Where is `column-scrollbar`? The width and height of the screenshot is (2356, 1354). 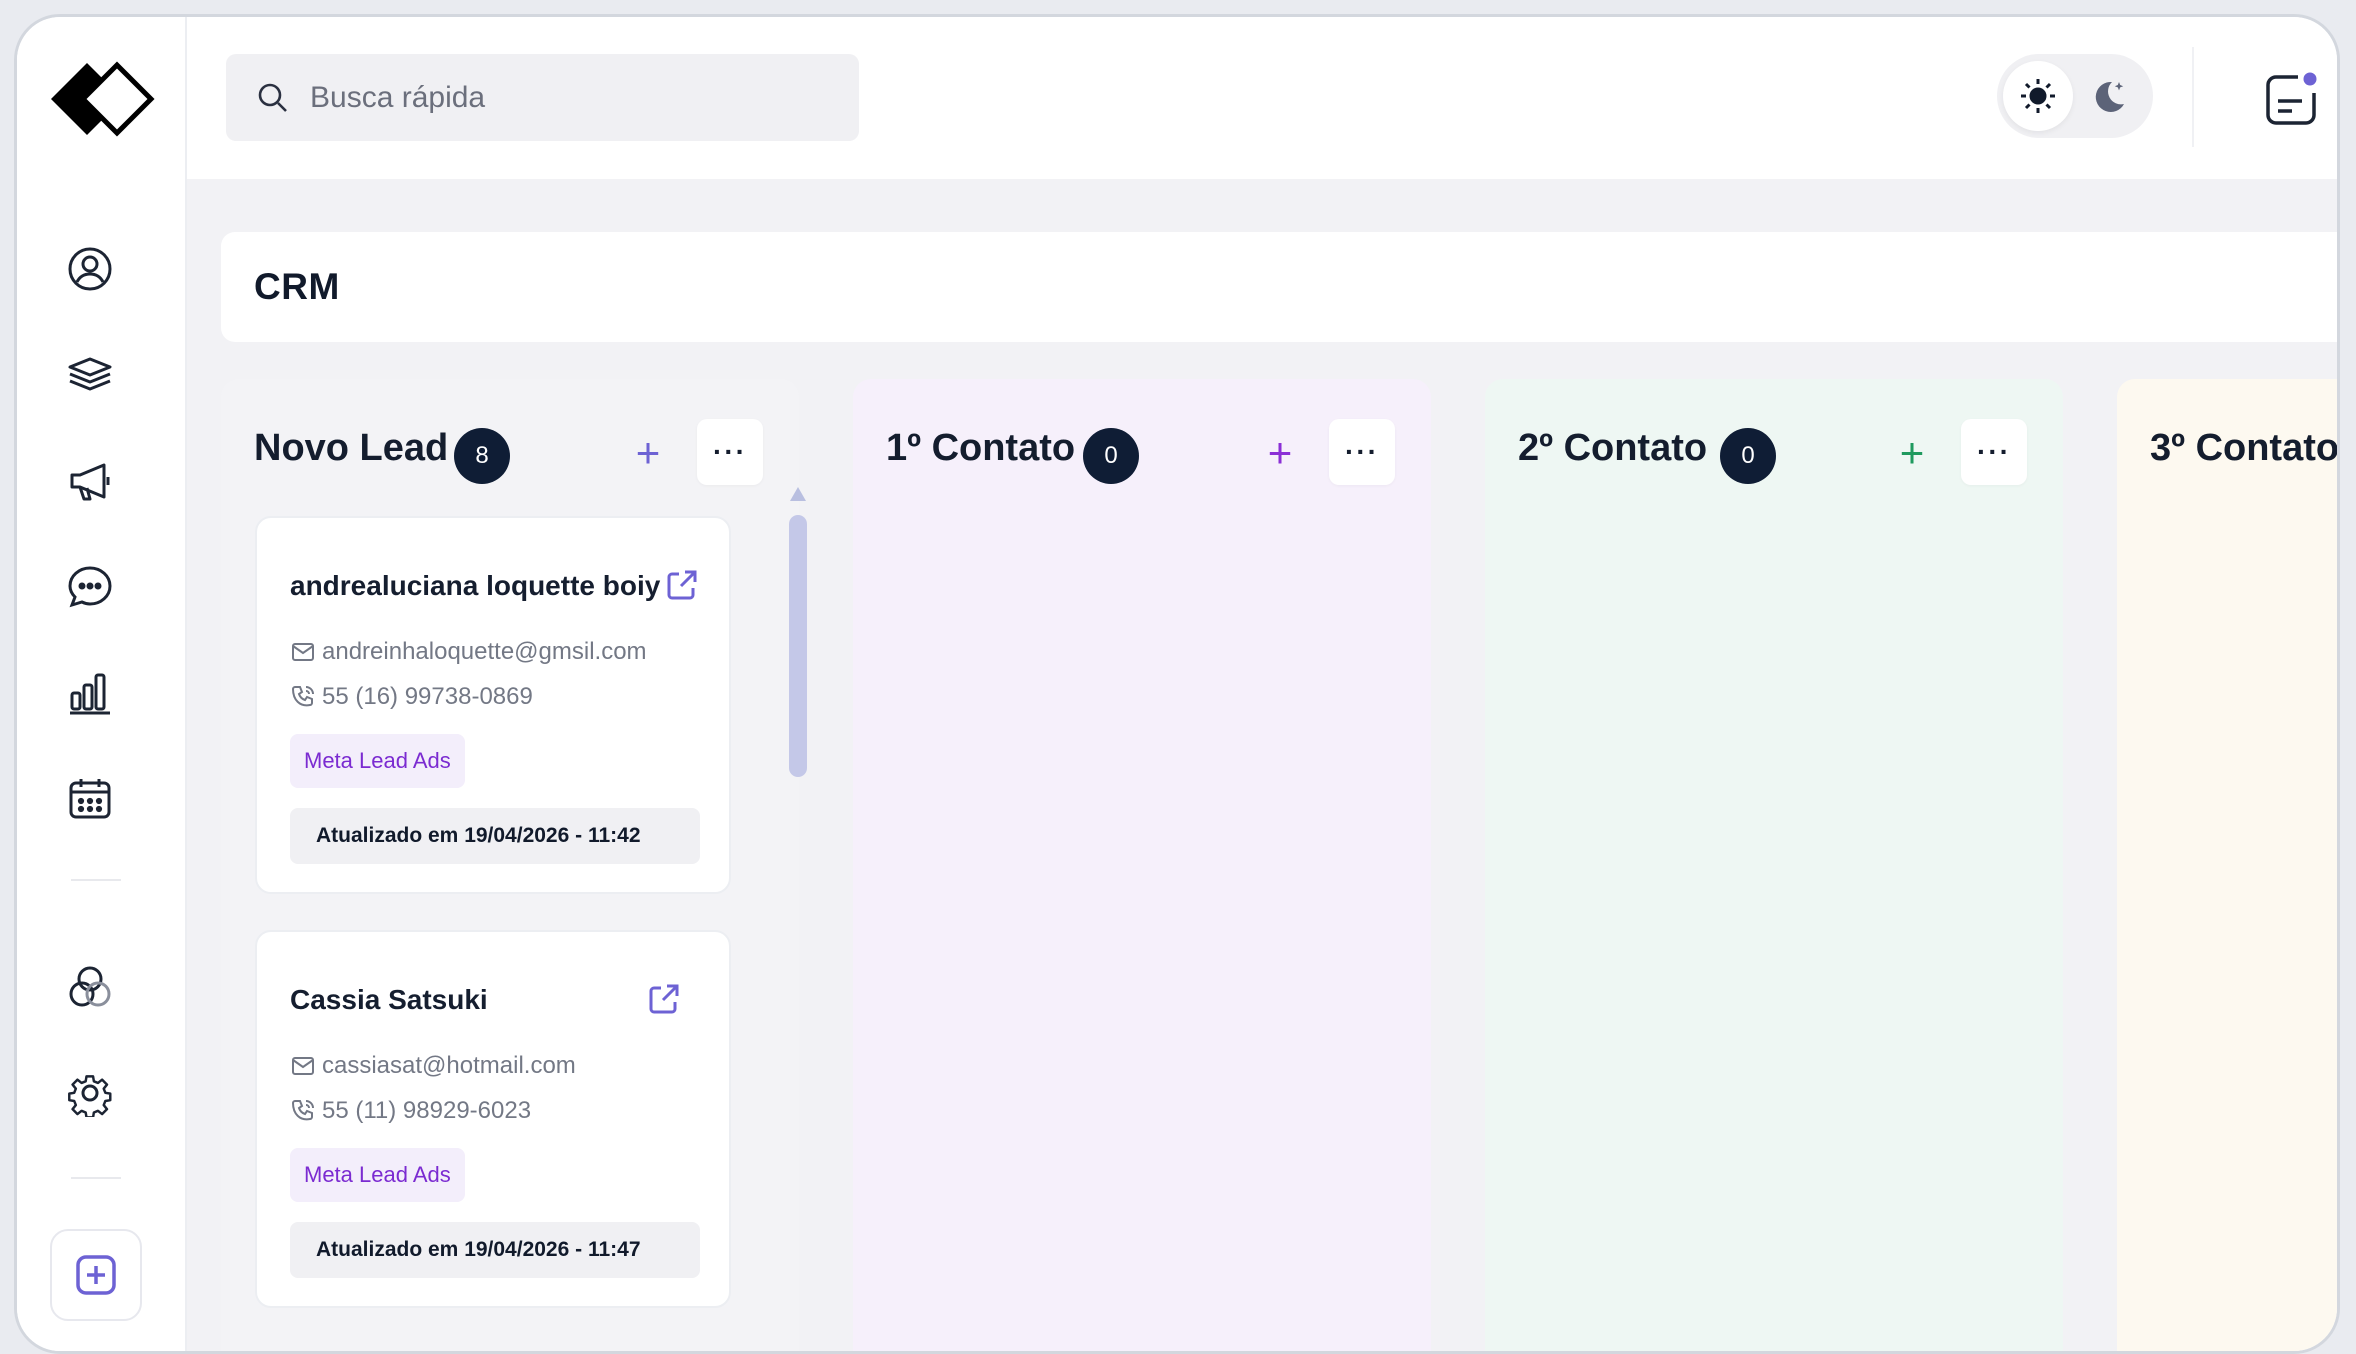 column-scrollbar is located at coordinates (798, 637).